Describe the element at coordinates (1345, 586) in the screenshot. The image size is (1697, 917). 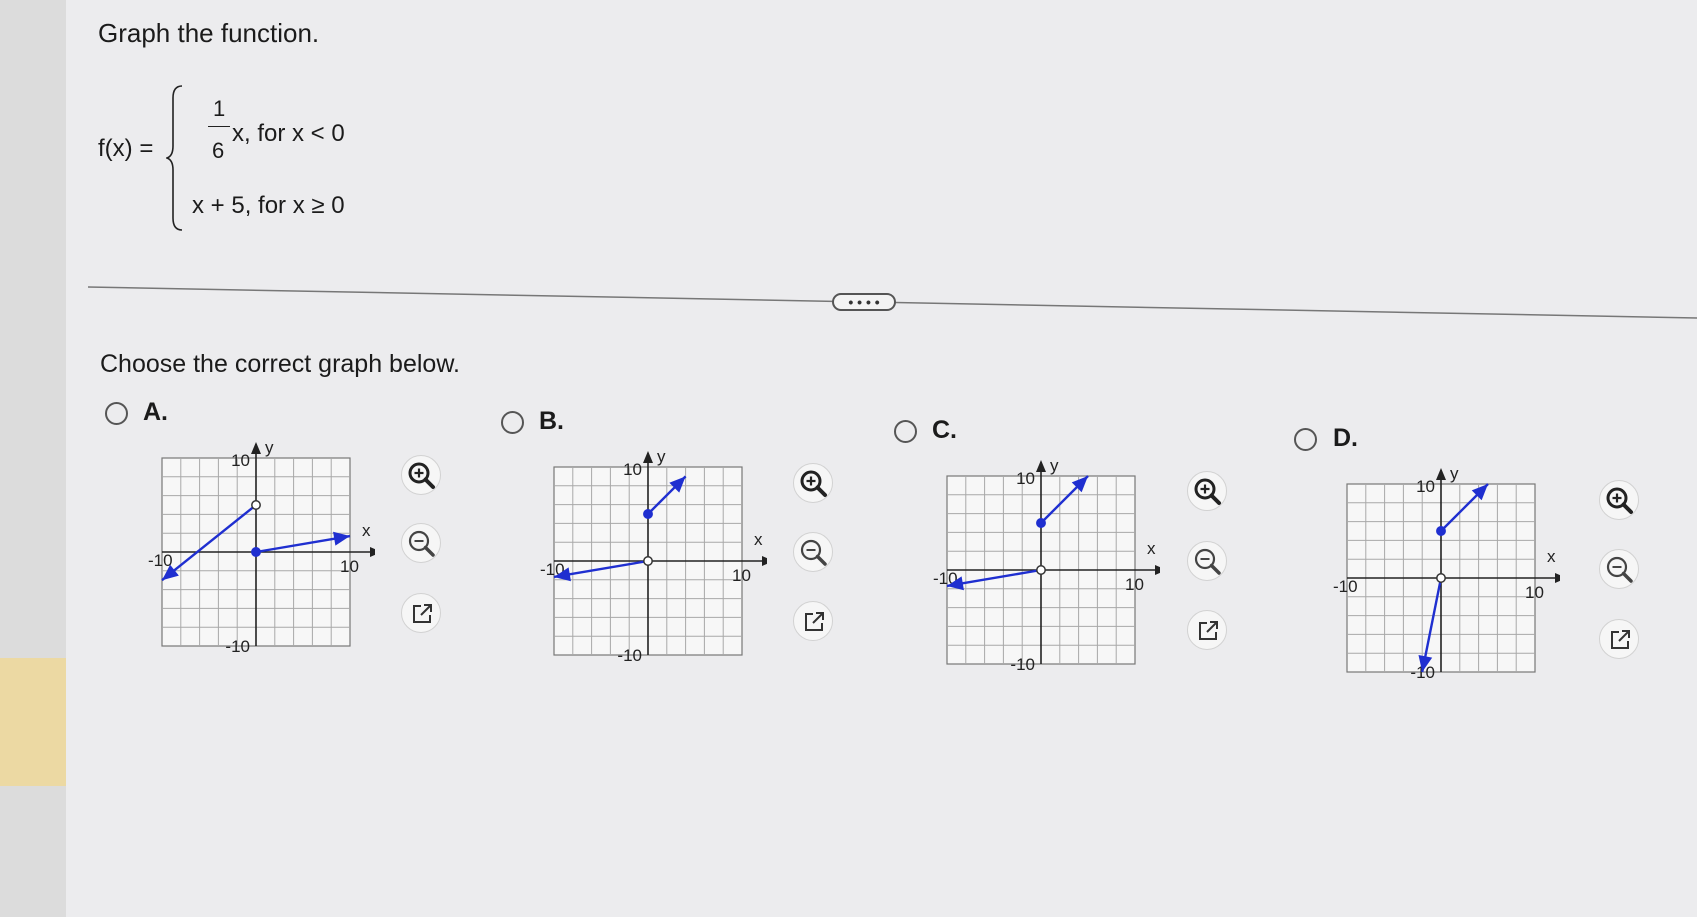
I see `x-tick-label: -10` at that location.